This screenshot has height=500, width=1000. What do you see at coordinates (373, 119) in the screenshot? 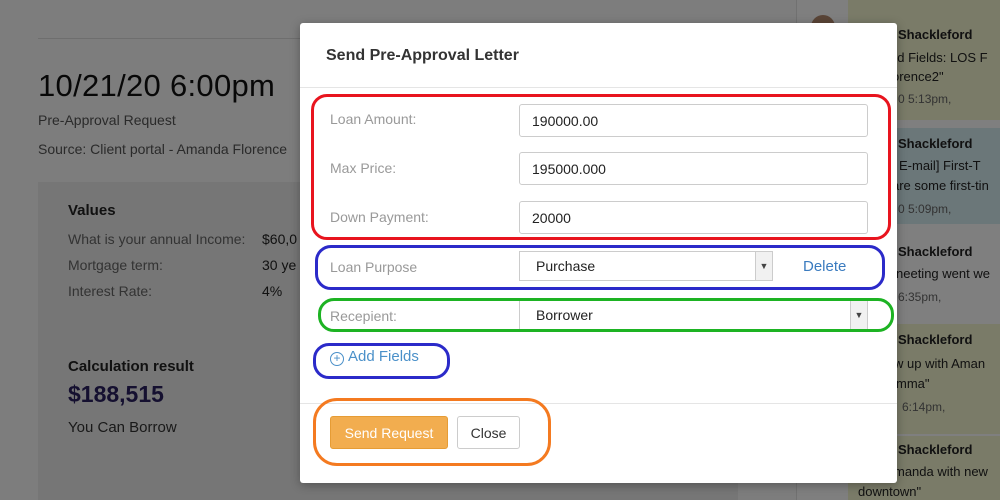
I see `loan-amount-label: Loan Amount:` at bounding box center [373, 119].